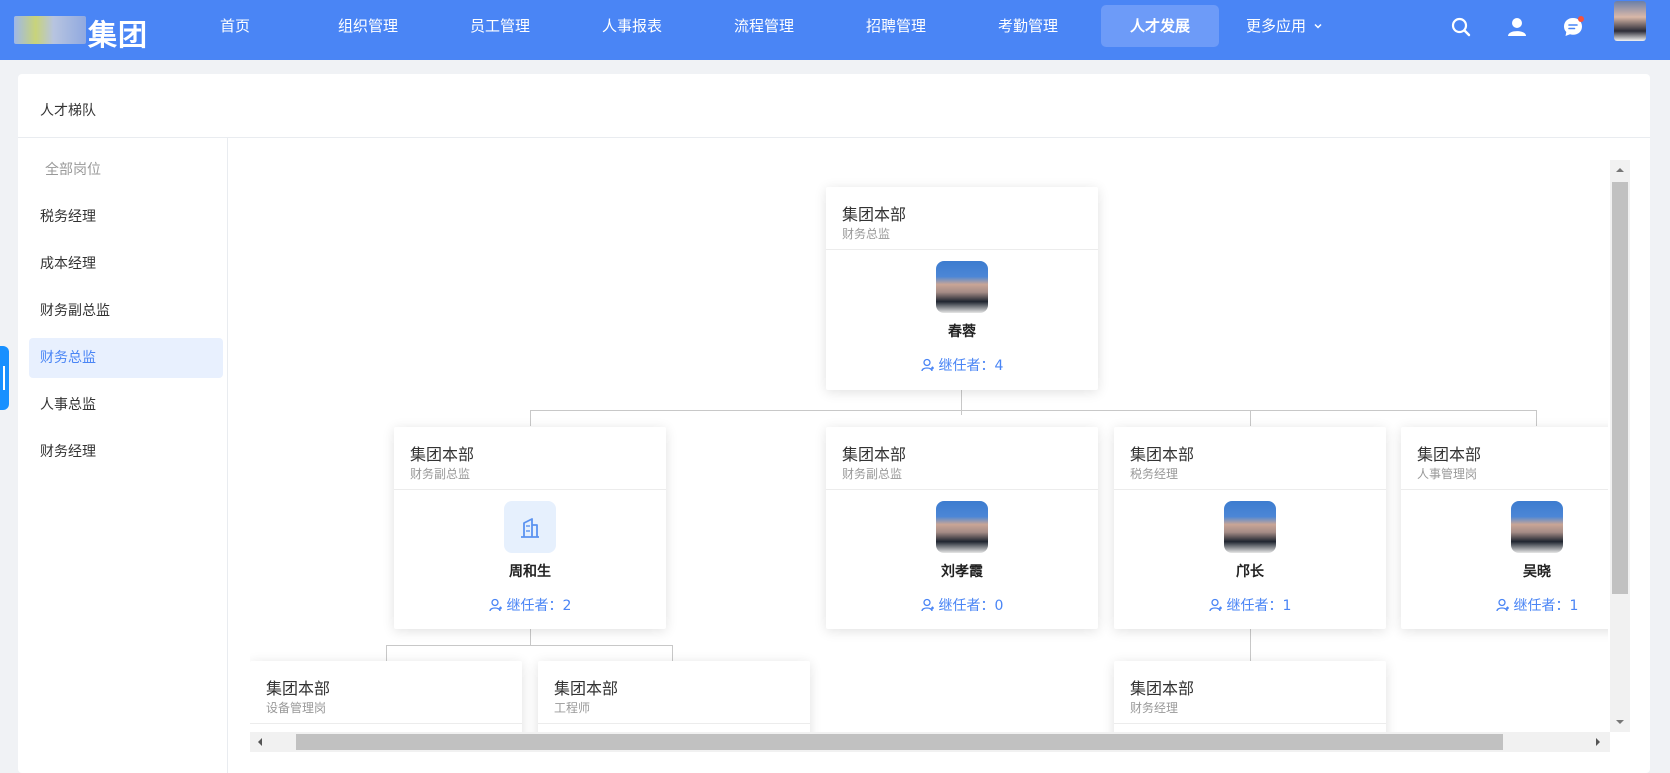 The width and height of the screenshot is (1670, 773). What do you see at coordinates (674, 696) in the screenshot?
I see `org-card-engineer: 集团本部 工程师` at bounding box center [674, 696].